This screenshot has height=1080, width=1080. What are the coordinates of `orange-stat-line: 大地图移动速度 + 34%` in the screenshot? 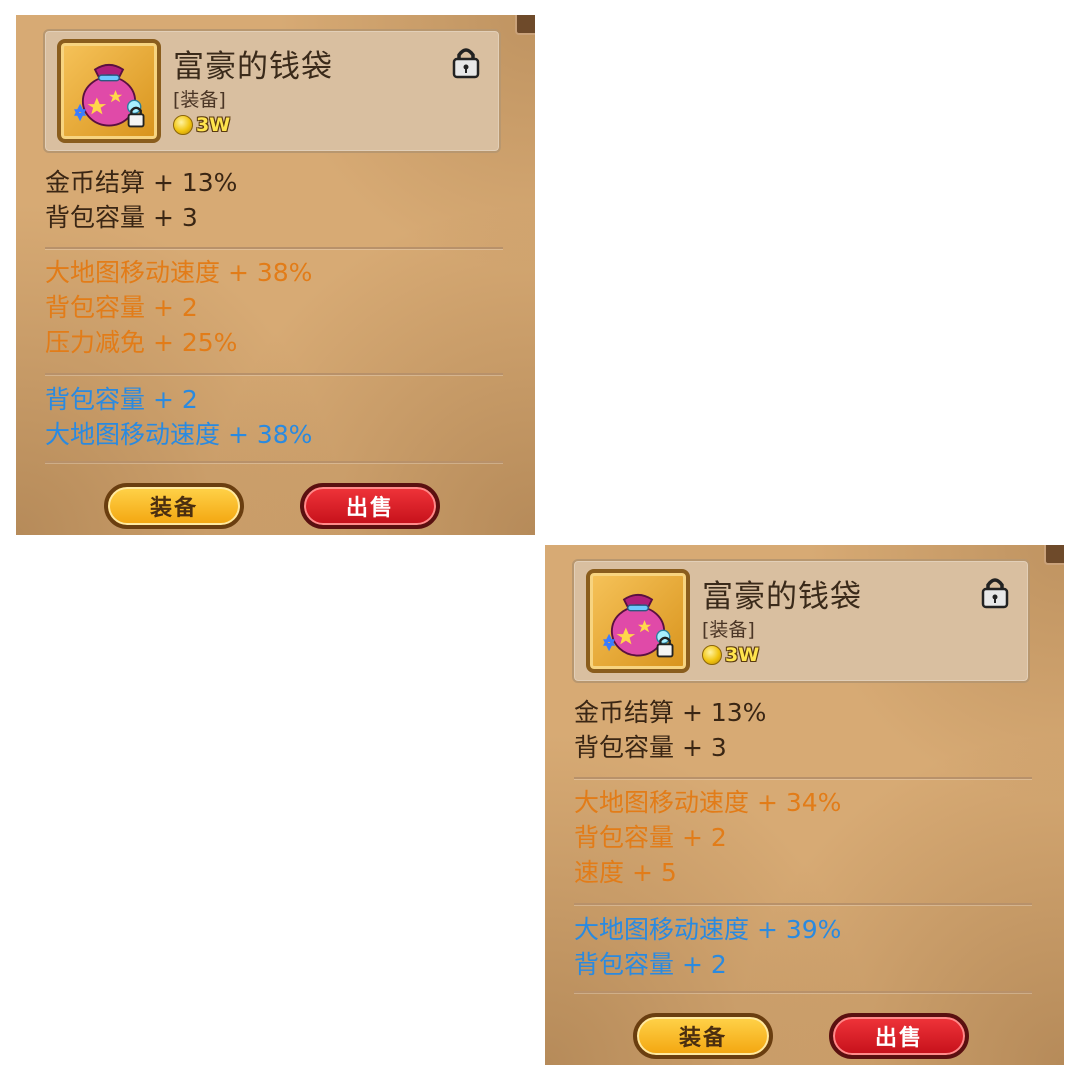 It's located at (708, 802).